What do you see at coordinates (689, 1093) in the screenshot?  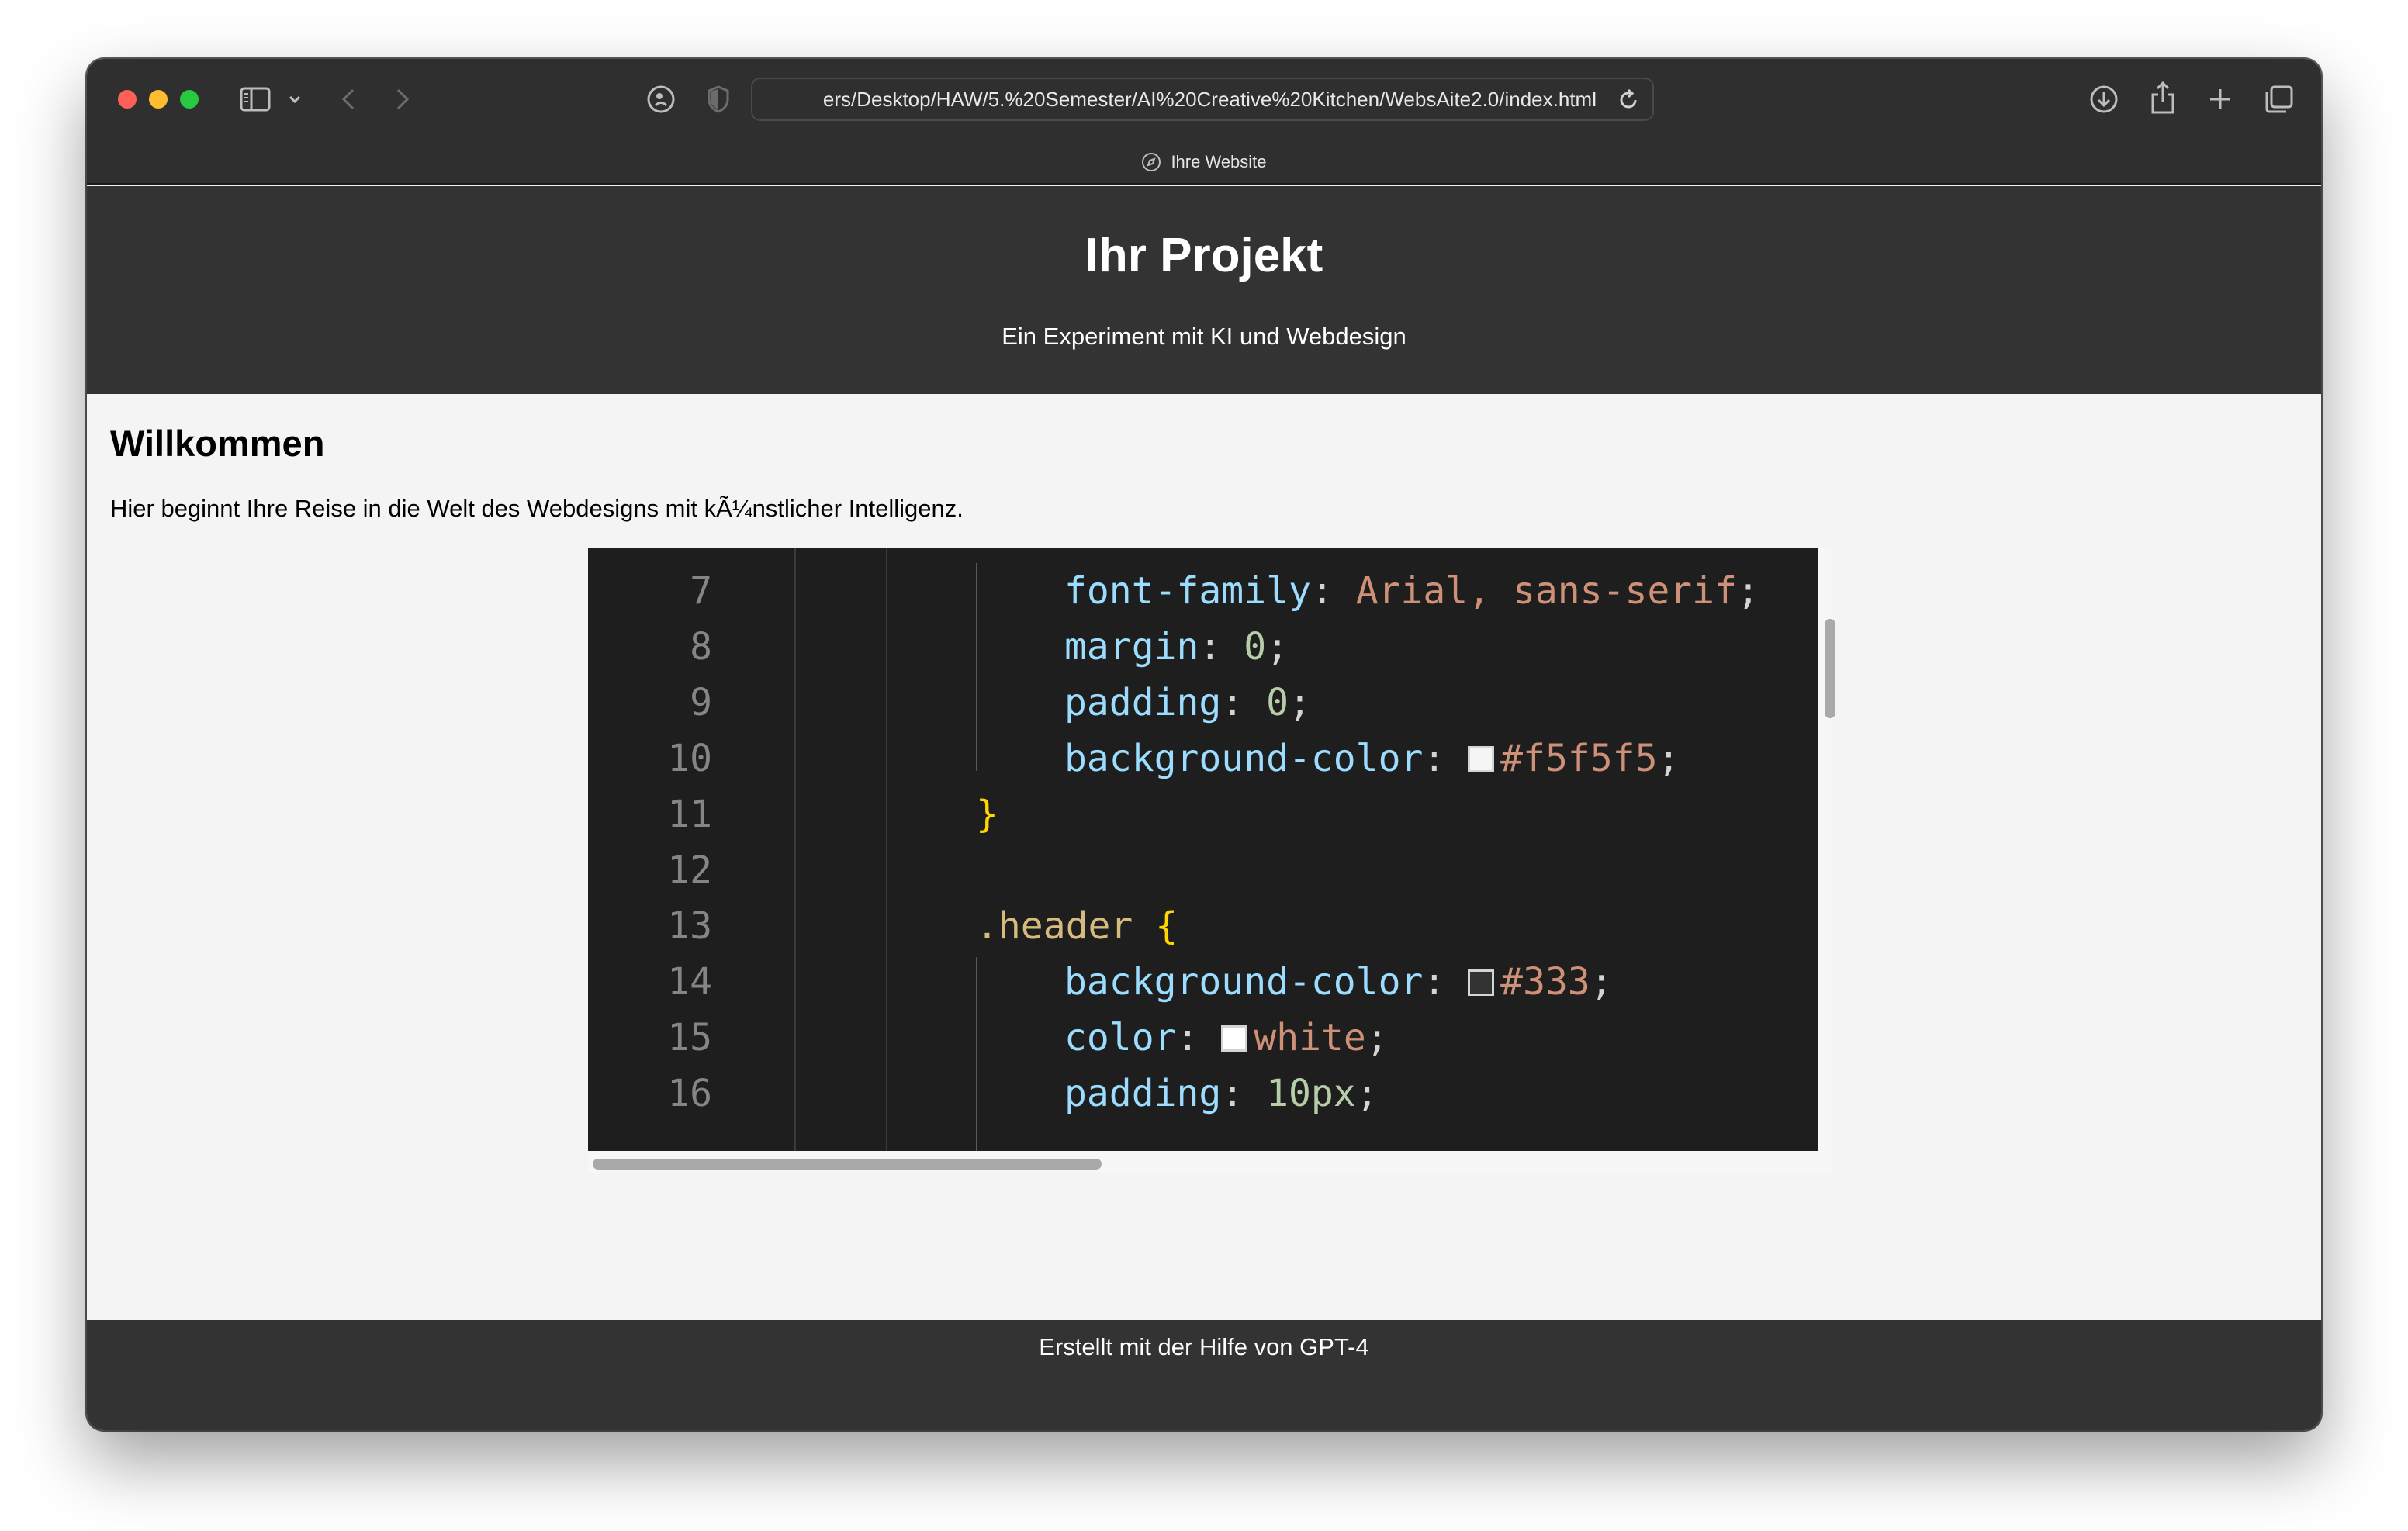 I see `line-number: 16` at bounding box center [689, 1093].